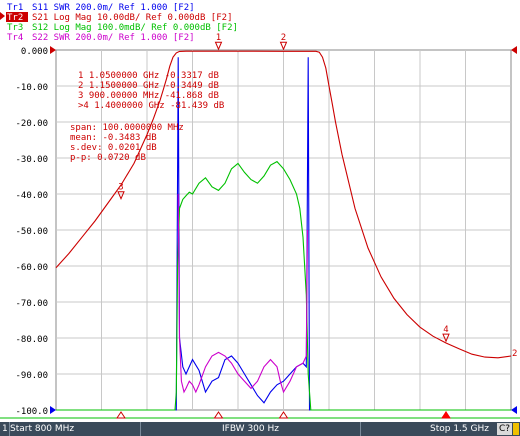  Describe the element at coordinates (151, 106) in the screenshot. I see `marker-table-row: >4 1.4000000 GHz -81.439 dB` at that location.